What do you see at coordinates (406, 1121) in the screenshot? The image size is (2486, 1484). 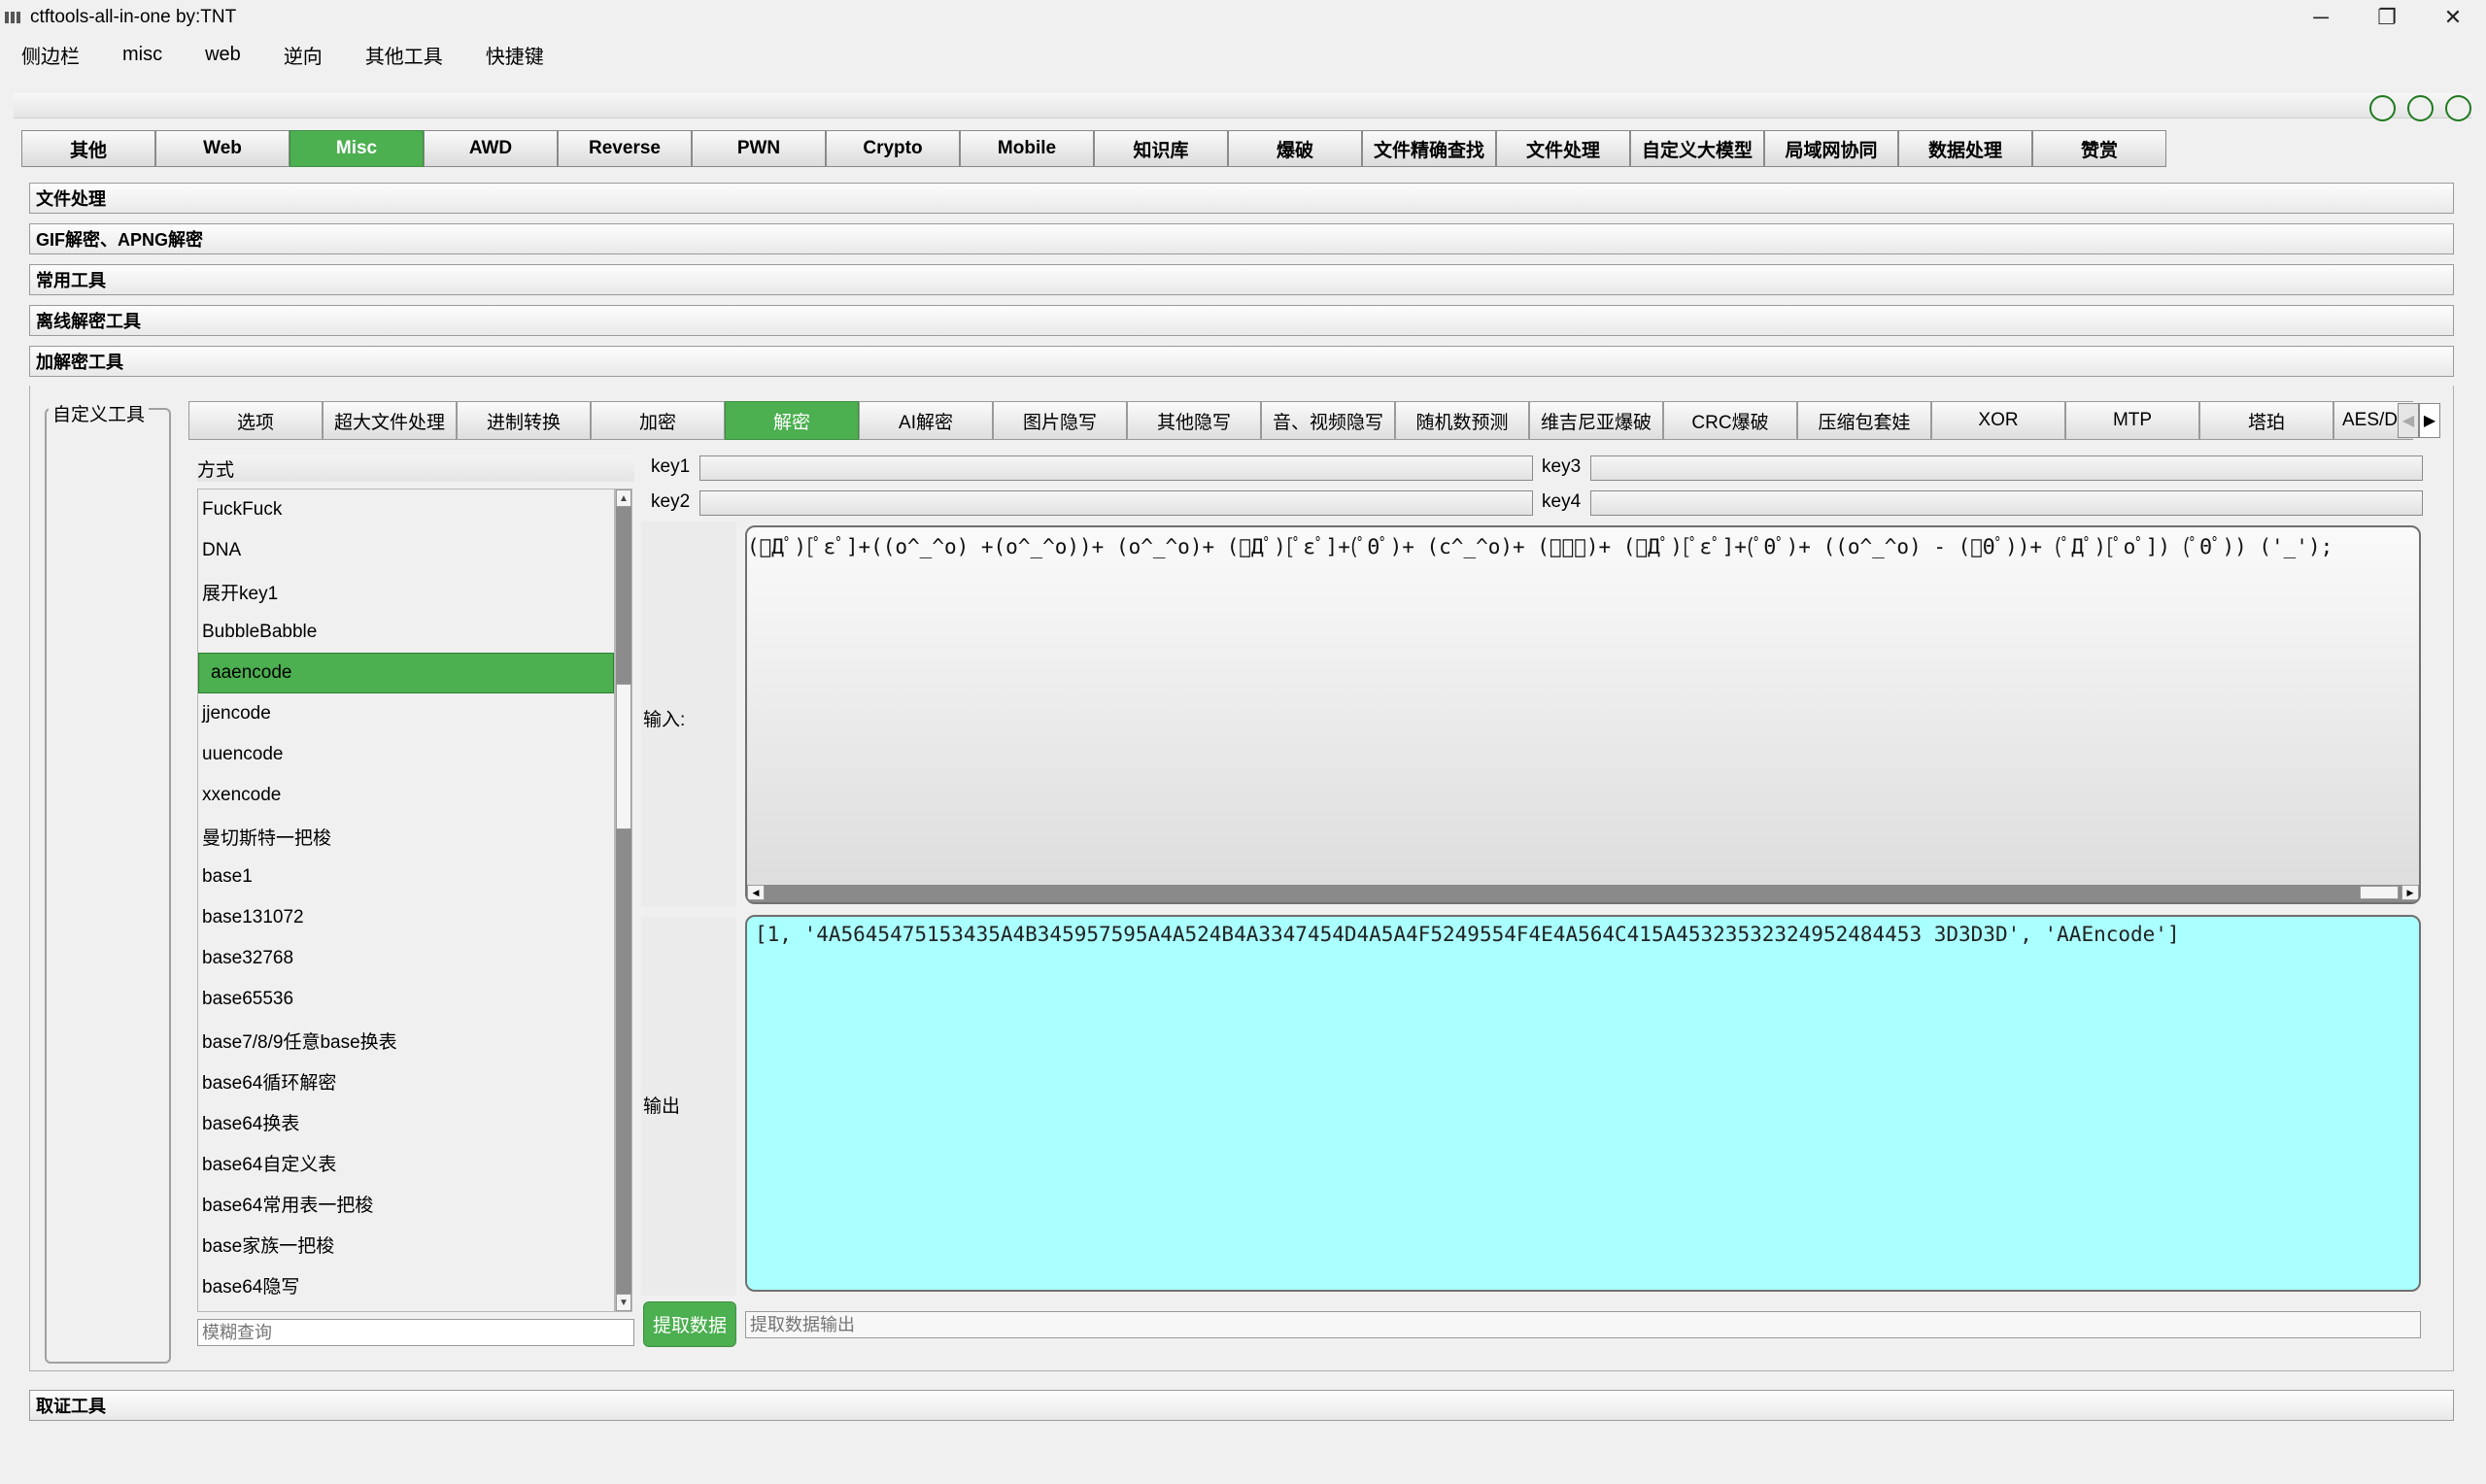 I see `method-list-item: base64换表` at bounding box center [406, 1121].